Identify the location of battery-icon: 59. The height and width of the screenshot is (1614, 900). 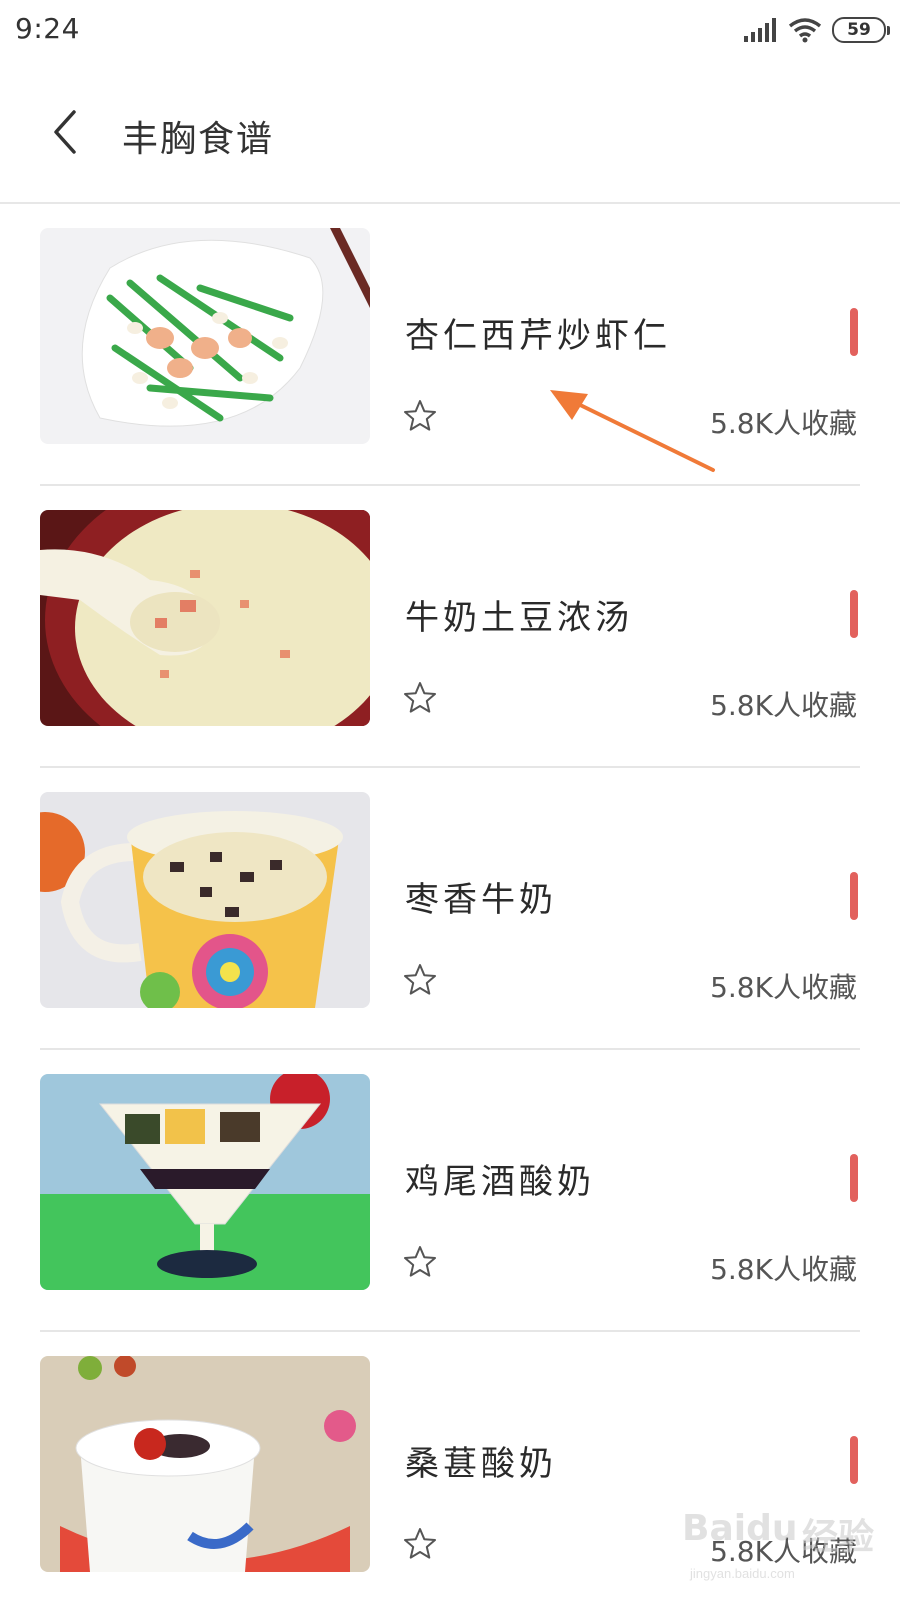
(861, 30).